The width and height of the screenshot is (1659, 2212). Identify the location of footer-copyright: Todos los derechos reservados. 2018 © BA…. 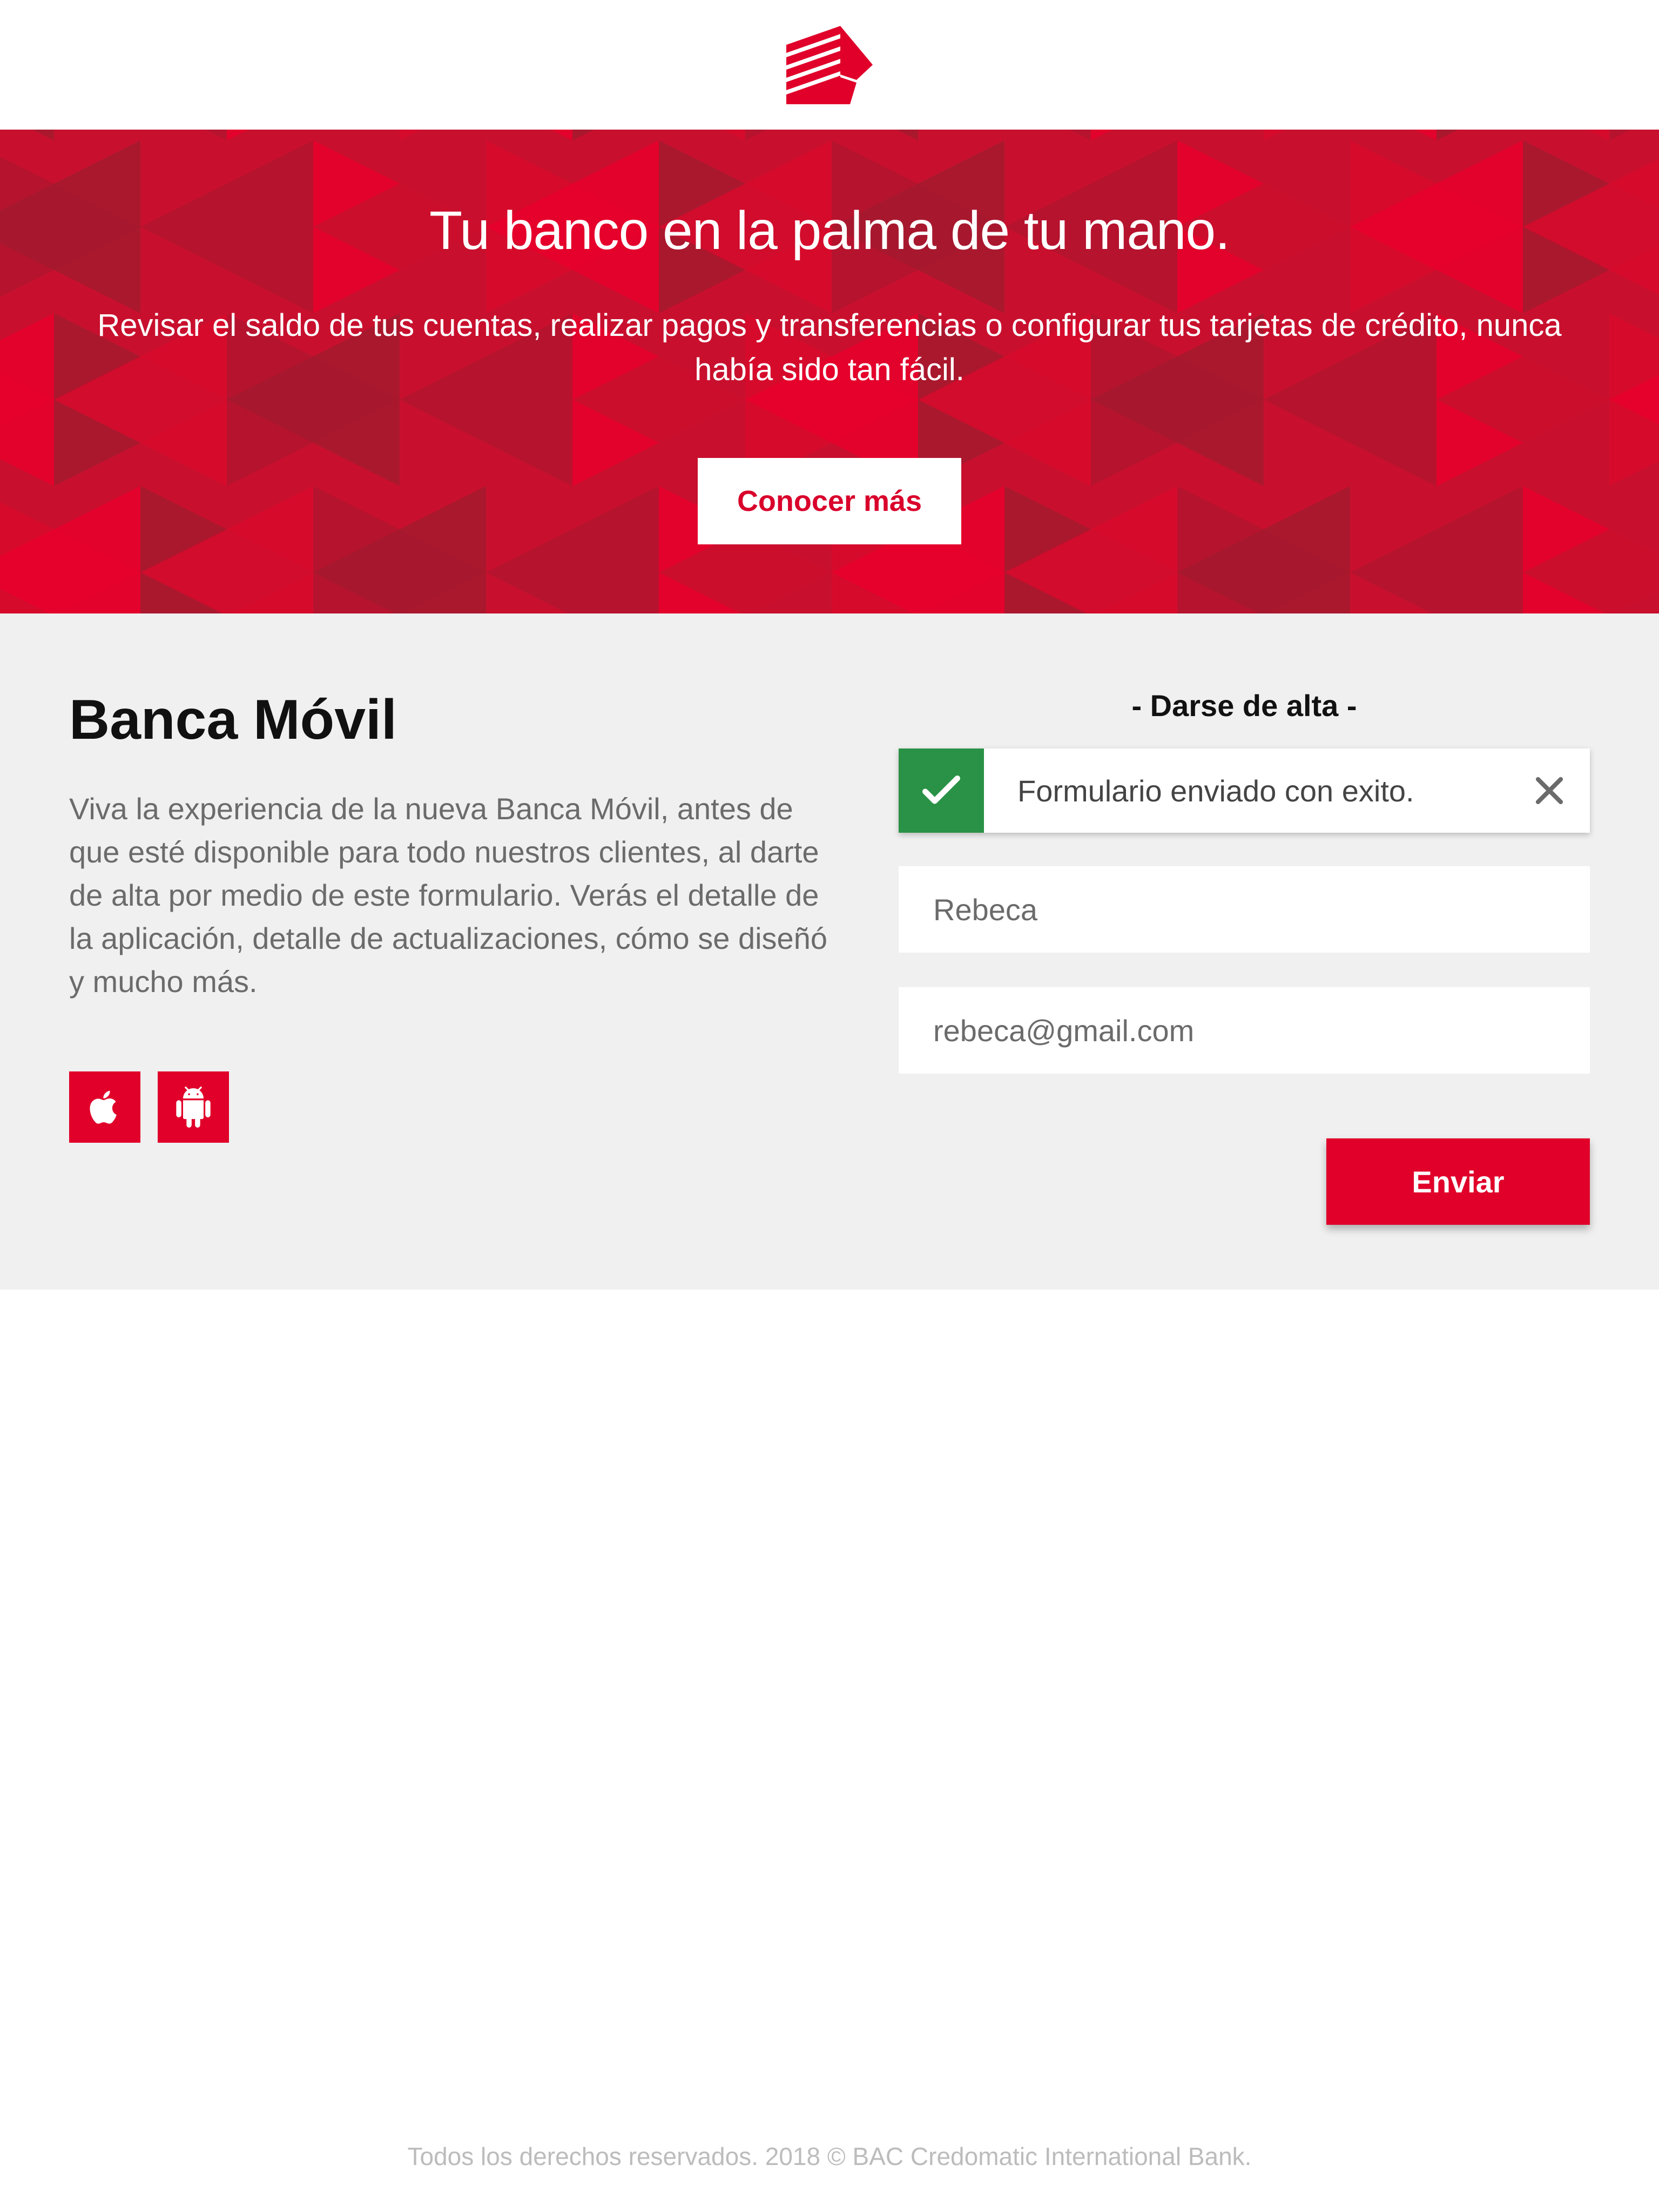
(829, 2156).